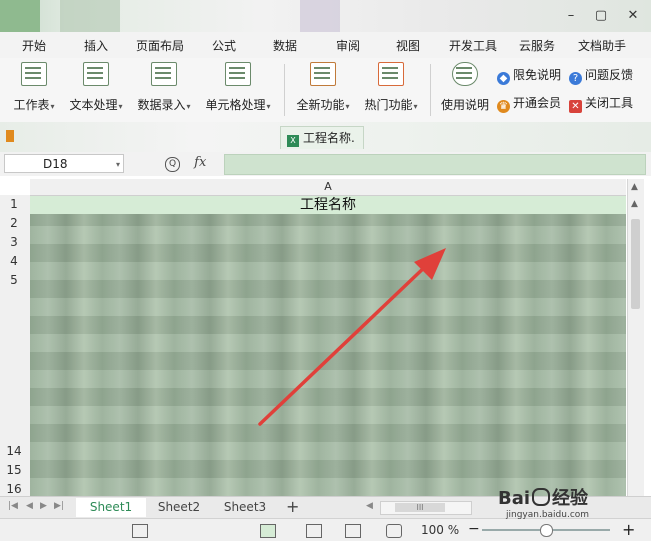  Describe the element at coordinates (408, 45) in the screenshot. I see `tab-view: 视图` at that location.